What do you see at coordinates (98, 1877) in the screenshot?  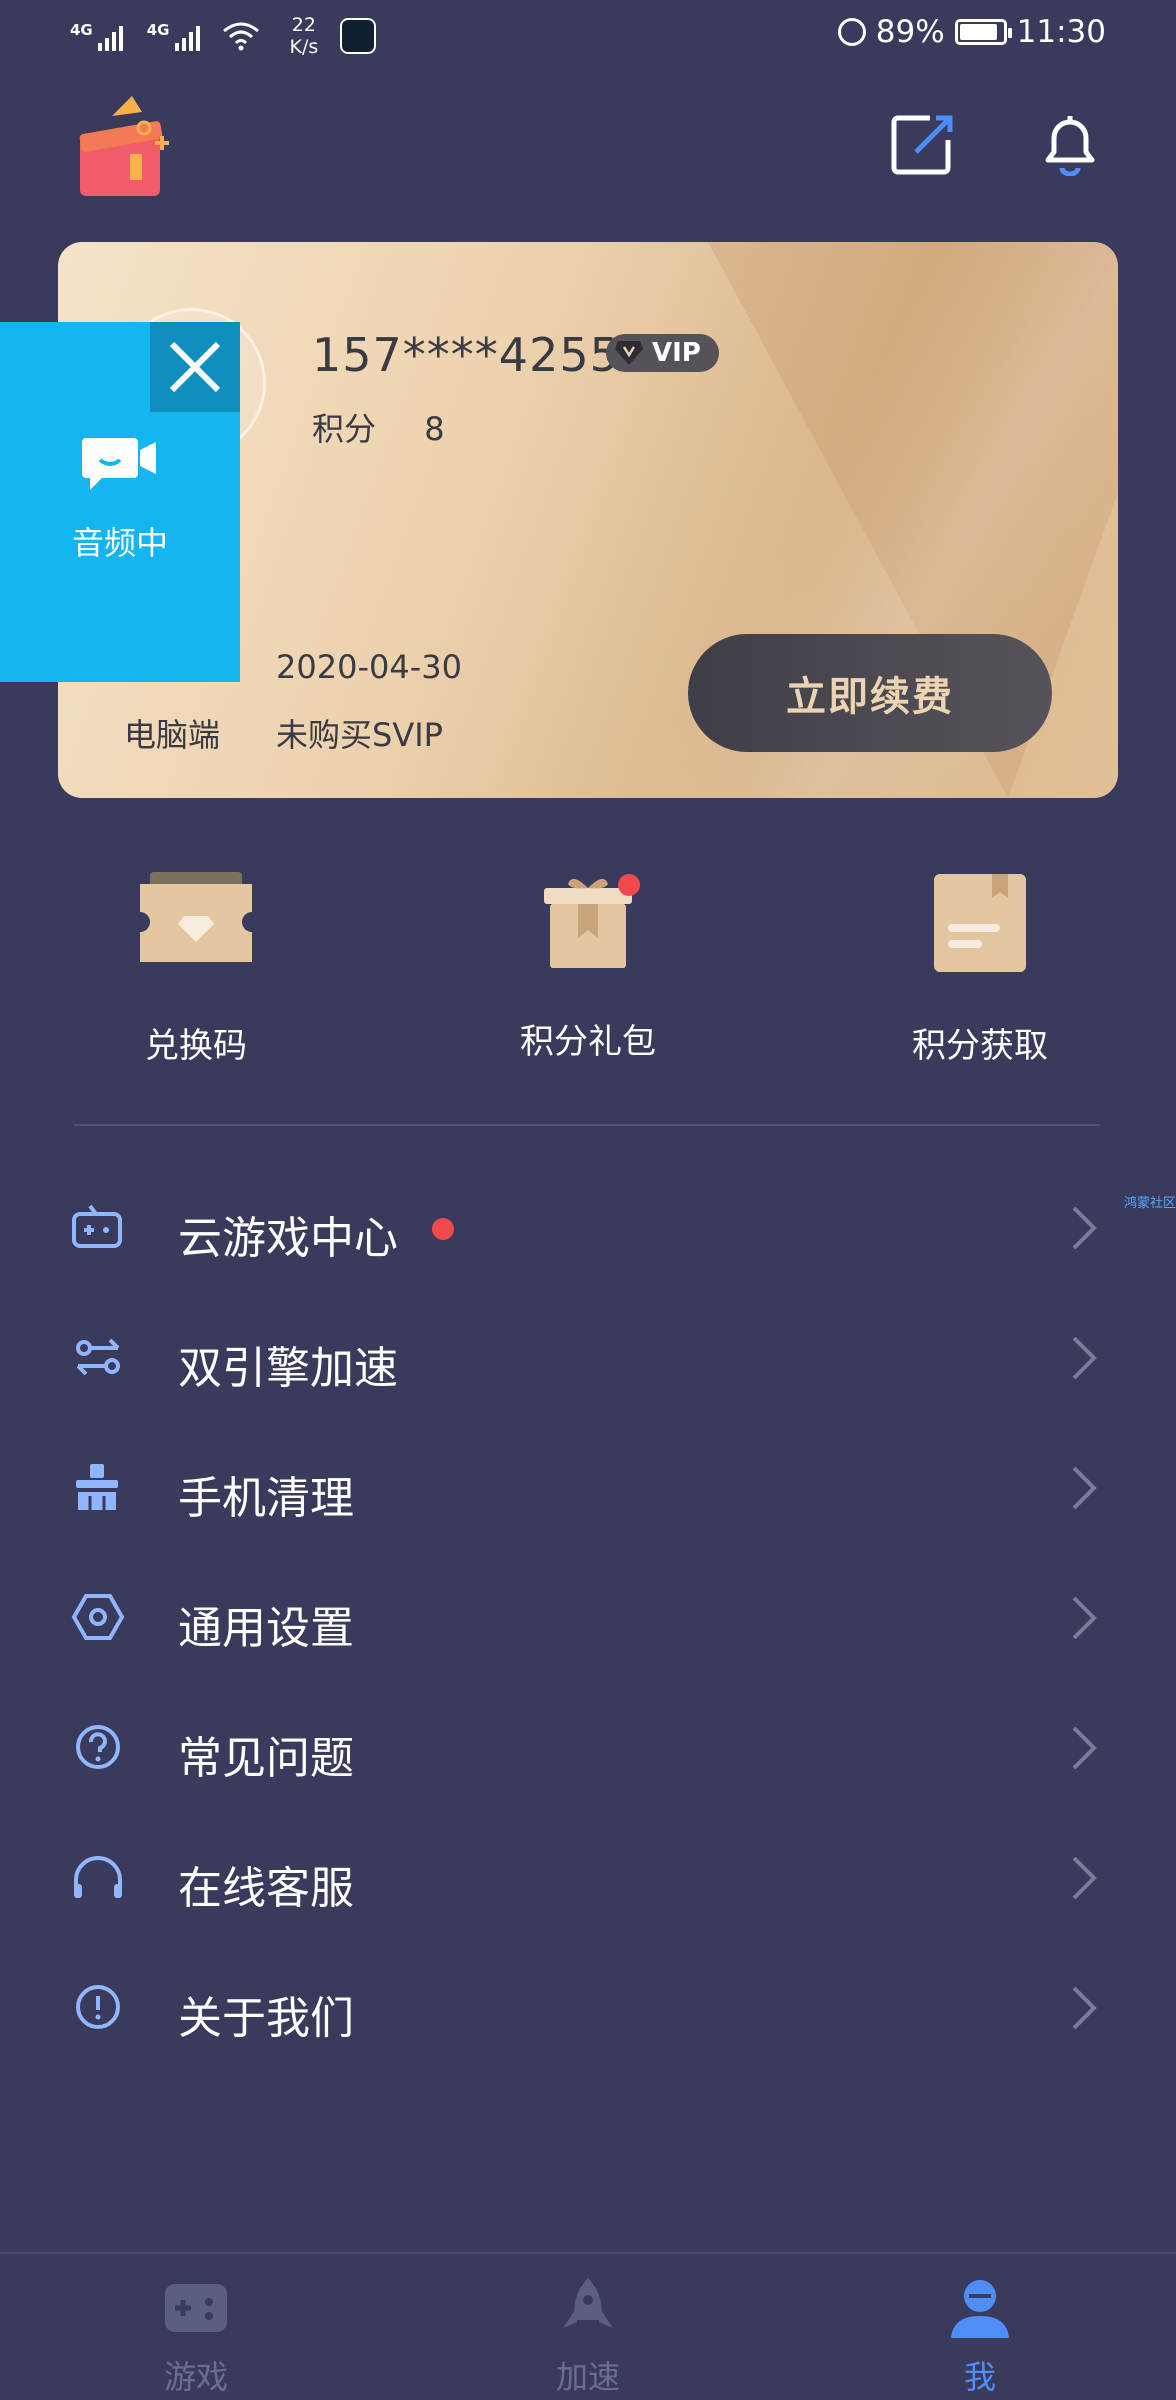 I see `headset-icon` at bounding box center [98, 1877].